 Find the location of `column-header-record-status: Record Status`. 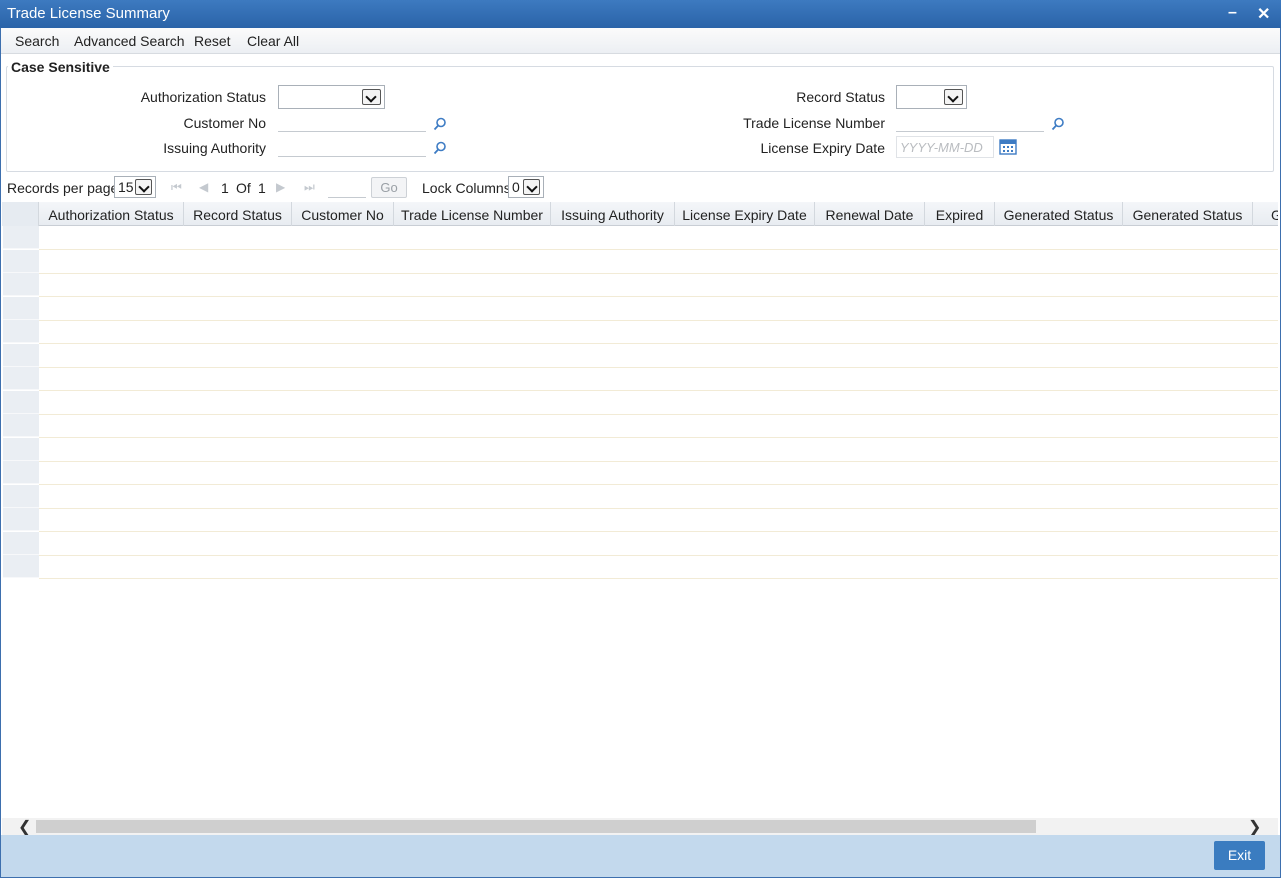

column-header-record-status: Record Status is located at coordinates (238, 214).